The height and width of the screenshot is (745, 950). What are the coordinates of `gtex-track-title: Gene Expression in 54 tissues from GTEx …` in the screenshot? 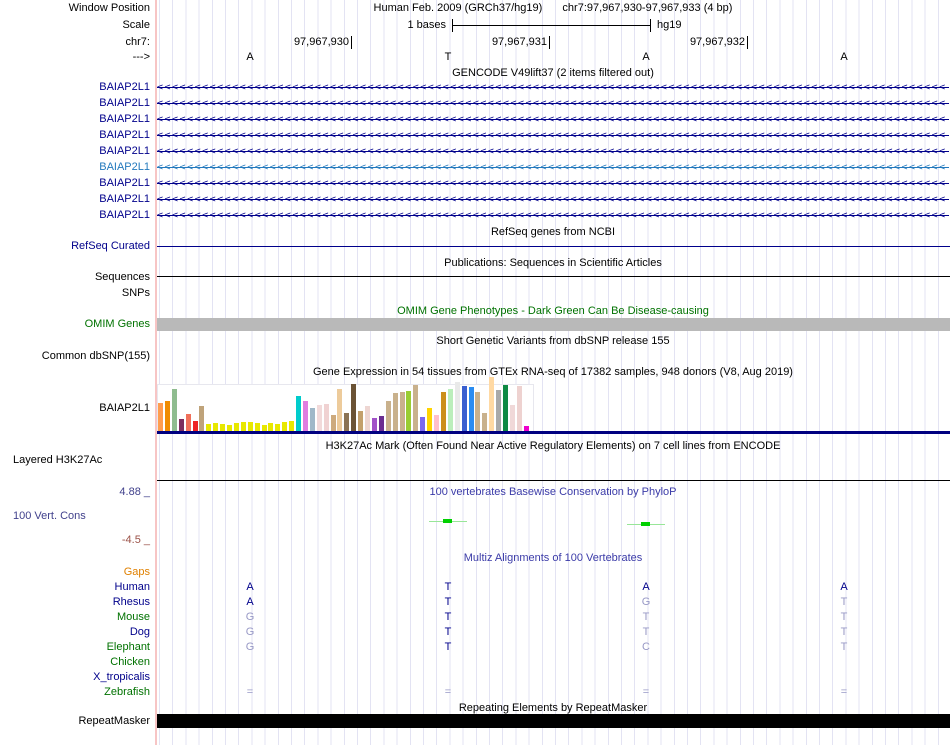 It's located at (553, 372).